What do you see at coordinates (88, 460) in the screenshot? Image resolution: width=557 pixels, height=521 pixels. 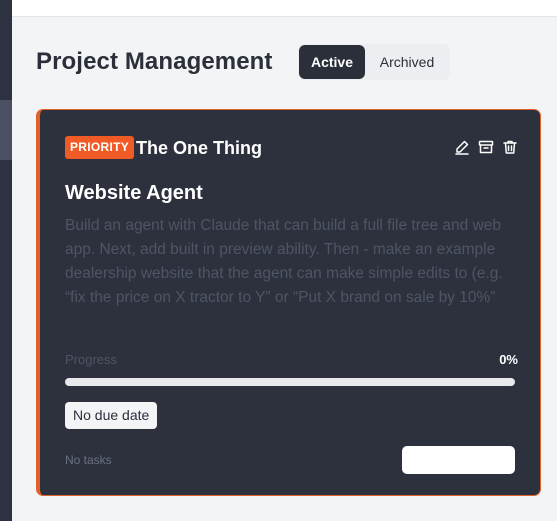 I see `tasks-status: No tasks` at bounding box center [88, 460].